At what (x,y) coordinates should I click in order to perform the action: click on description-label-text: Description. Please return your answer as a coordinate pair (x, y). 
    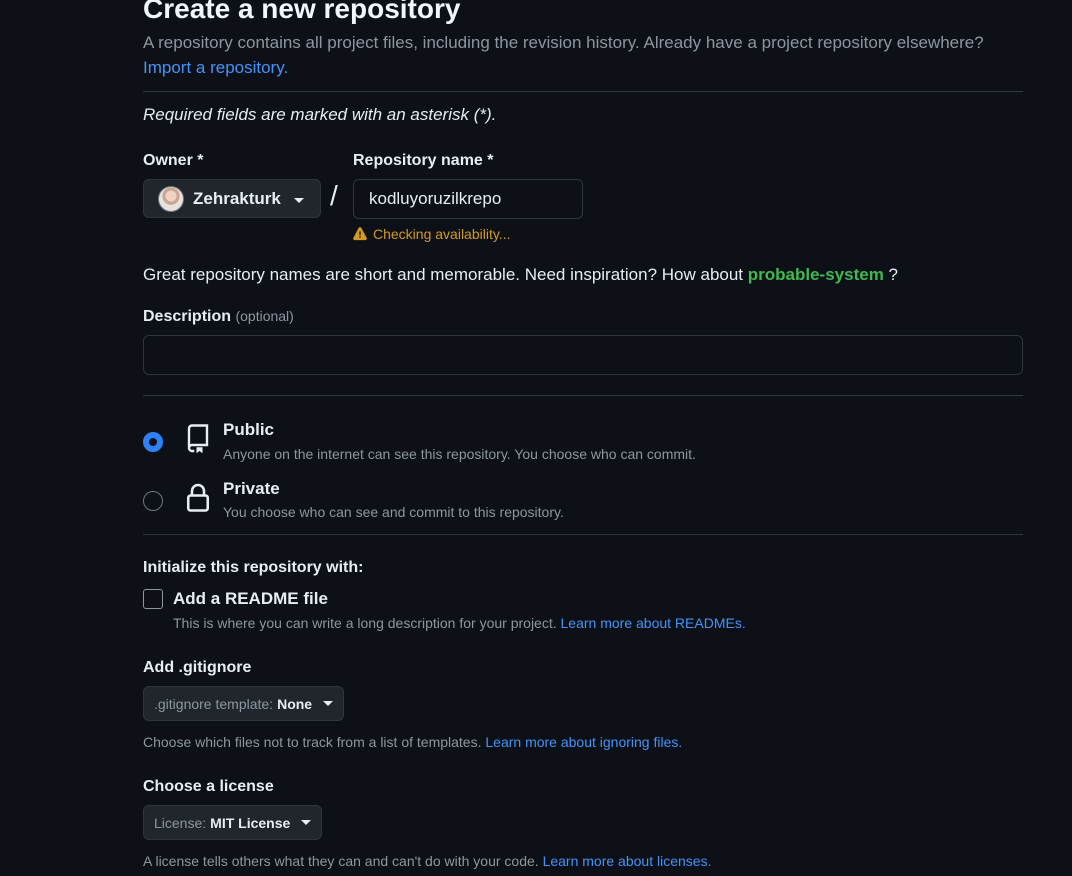
    Looking at the image, I should click on (187, 316).